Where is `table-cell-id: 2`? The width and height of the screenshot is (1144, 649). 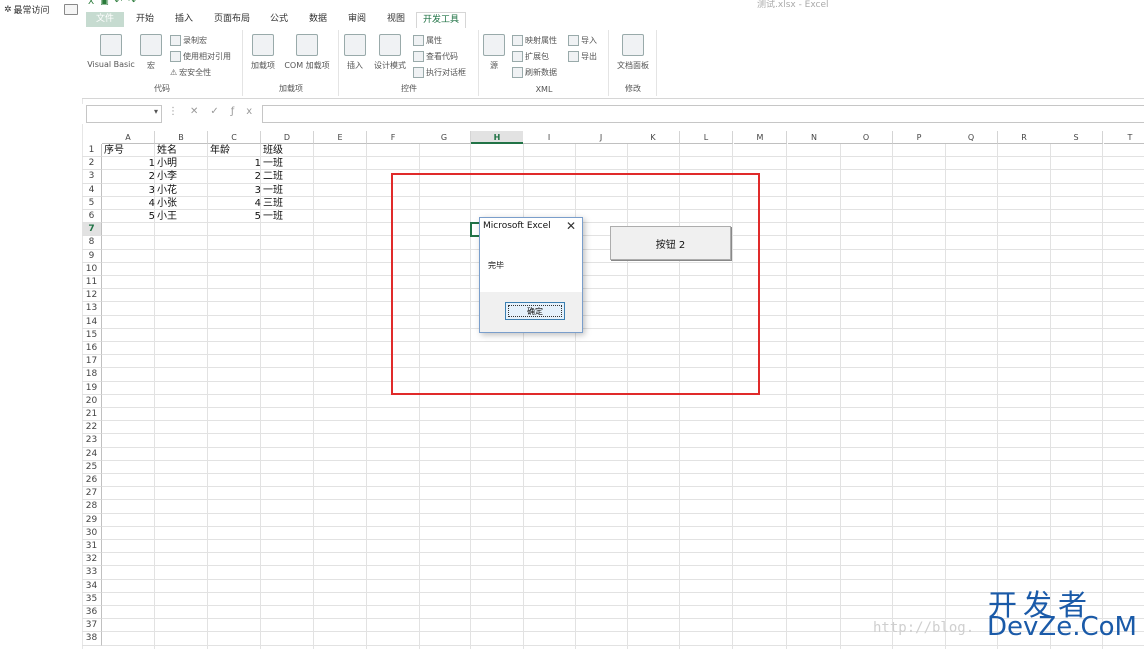 table-cell-id: 2 is located at coordinates (129, 176).